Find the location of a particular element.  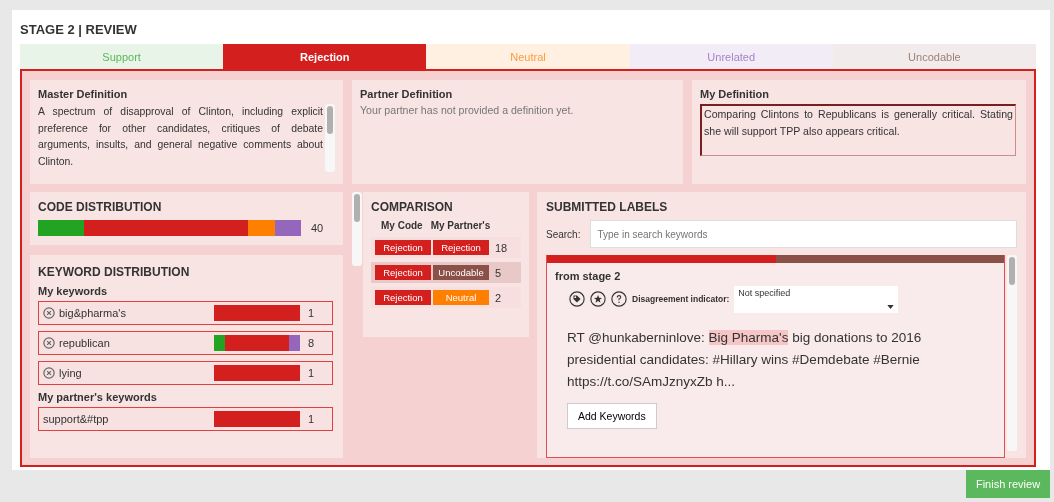

comparison-row: Rejection Uncodable 5 is located at coordinates (446, 272).